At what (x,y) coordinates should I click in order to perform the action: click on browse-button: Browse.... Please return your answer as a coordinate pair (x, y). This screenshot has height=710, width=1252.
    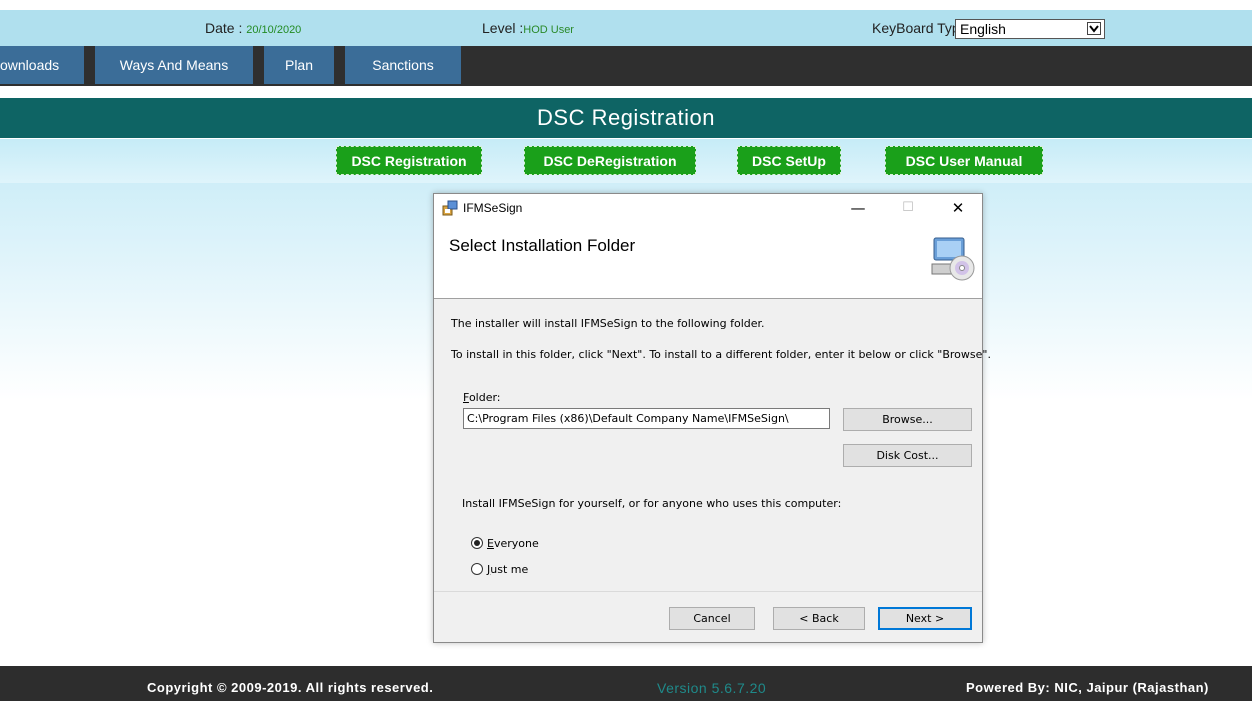
    Looking at the image, I should click on (907, 419).